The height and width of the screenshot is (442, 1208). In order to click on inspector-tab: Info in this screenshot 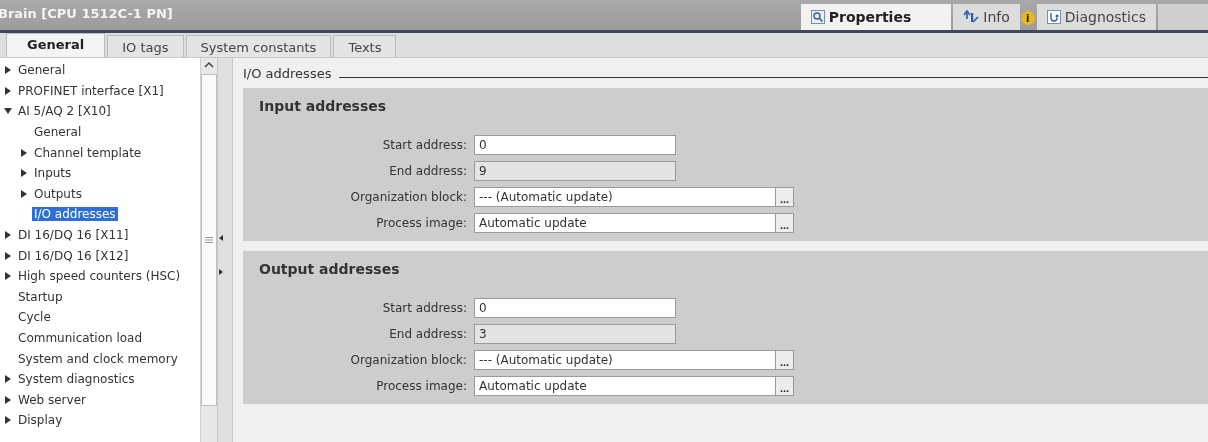, I will do `click(986, 17)`.